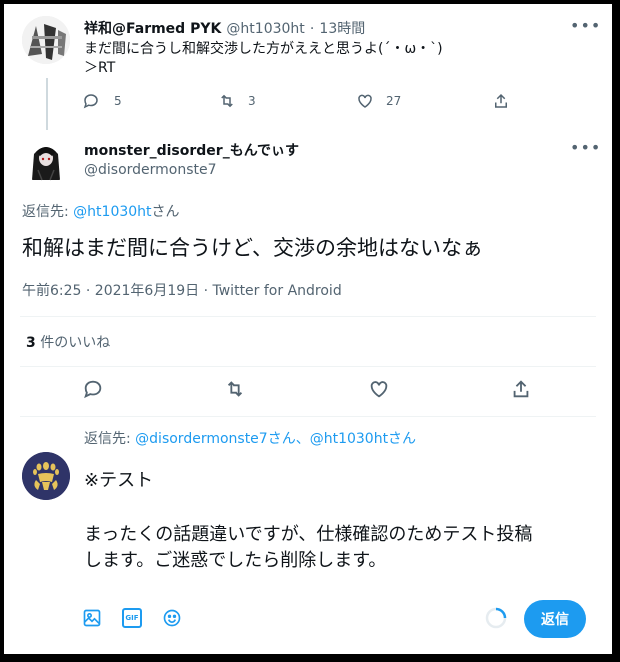 This screenshot has height=662, width=620. What do you see at coordinates (117, 291) in the screenshot?
I see `main-timestamp: 午前6:25 · 2021年6月19日 ·` at bounding box center [117, 291].